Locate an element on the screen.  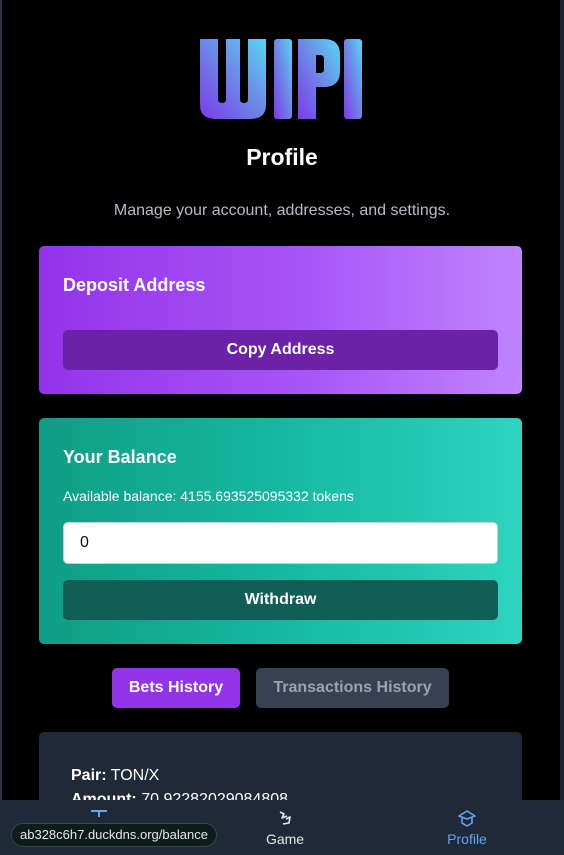
bet-pair-label: Pair: is located at coordinates (89, 775).